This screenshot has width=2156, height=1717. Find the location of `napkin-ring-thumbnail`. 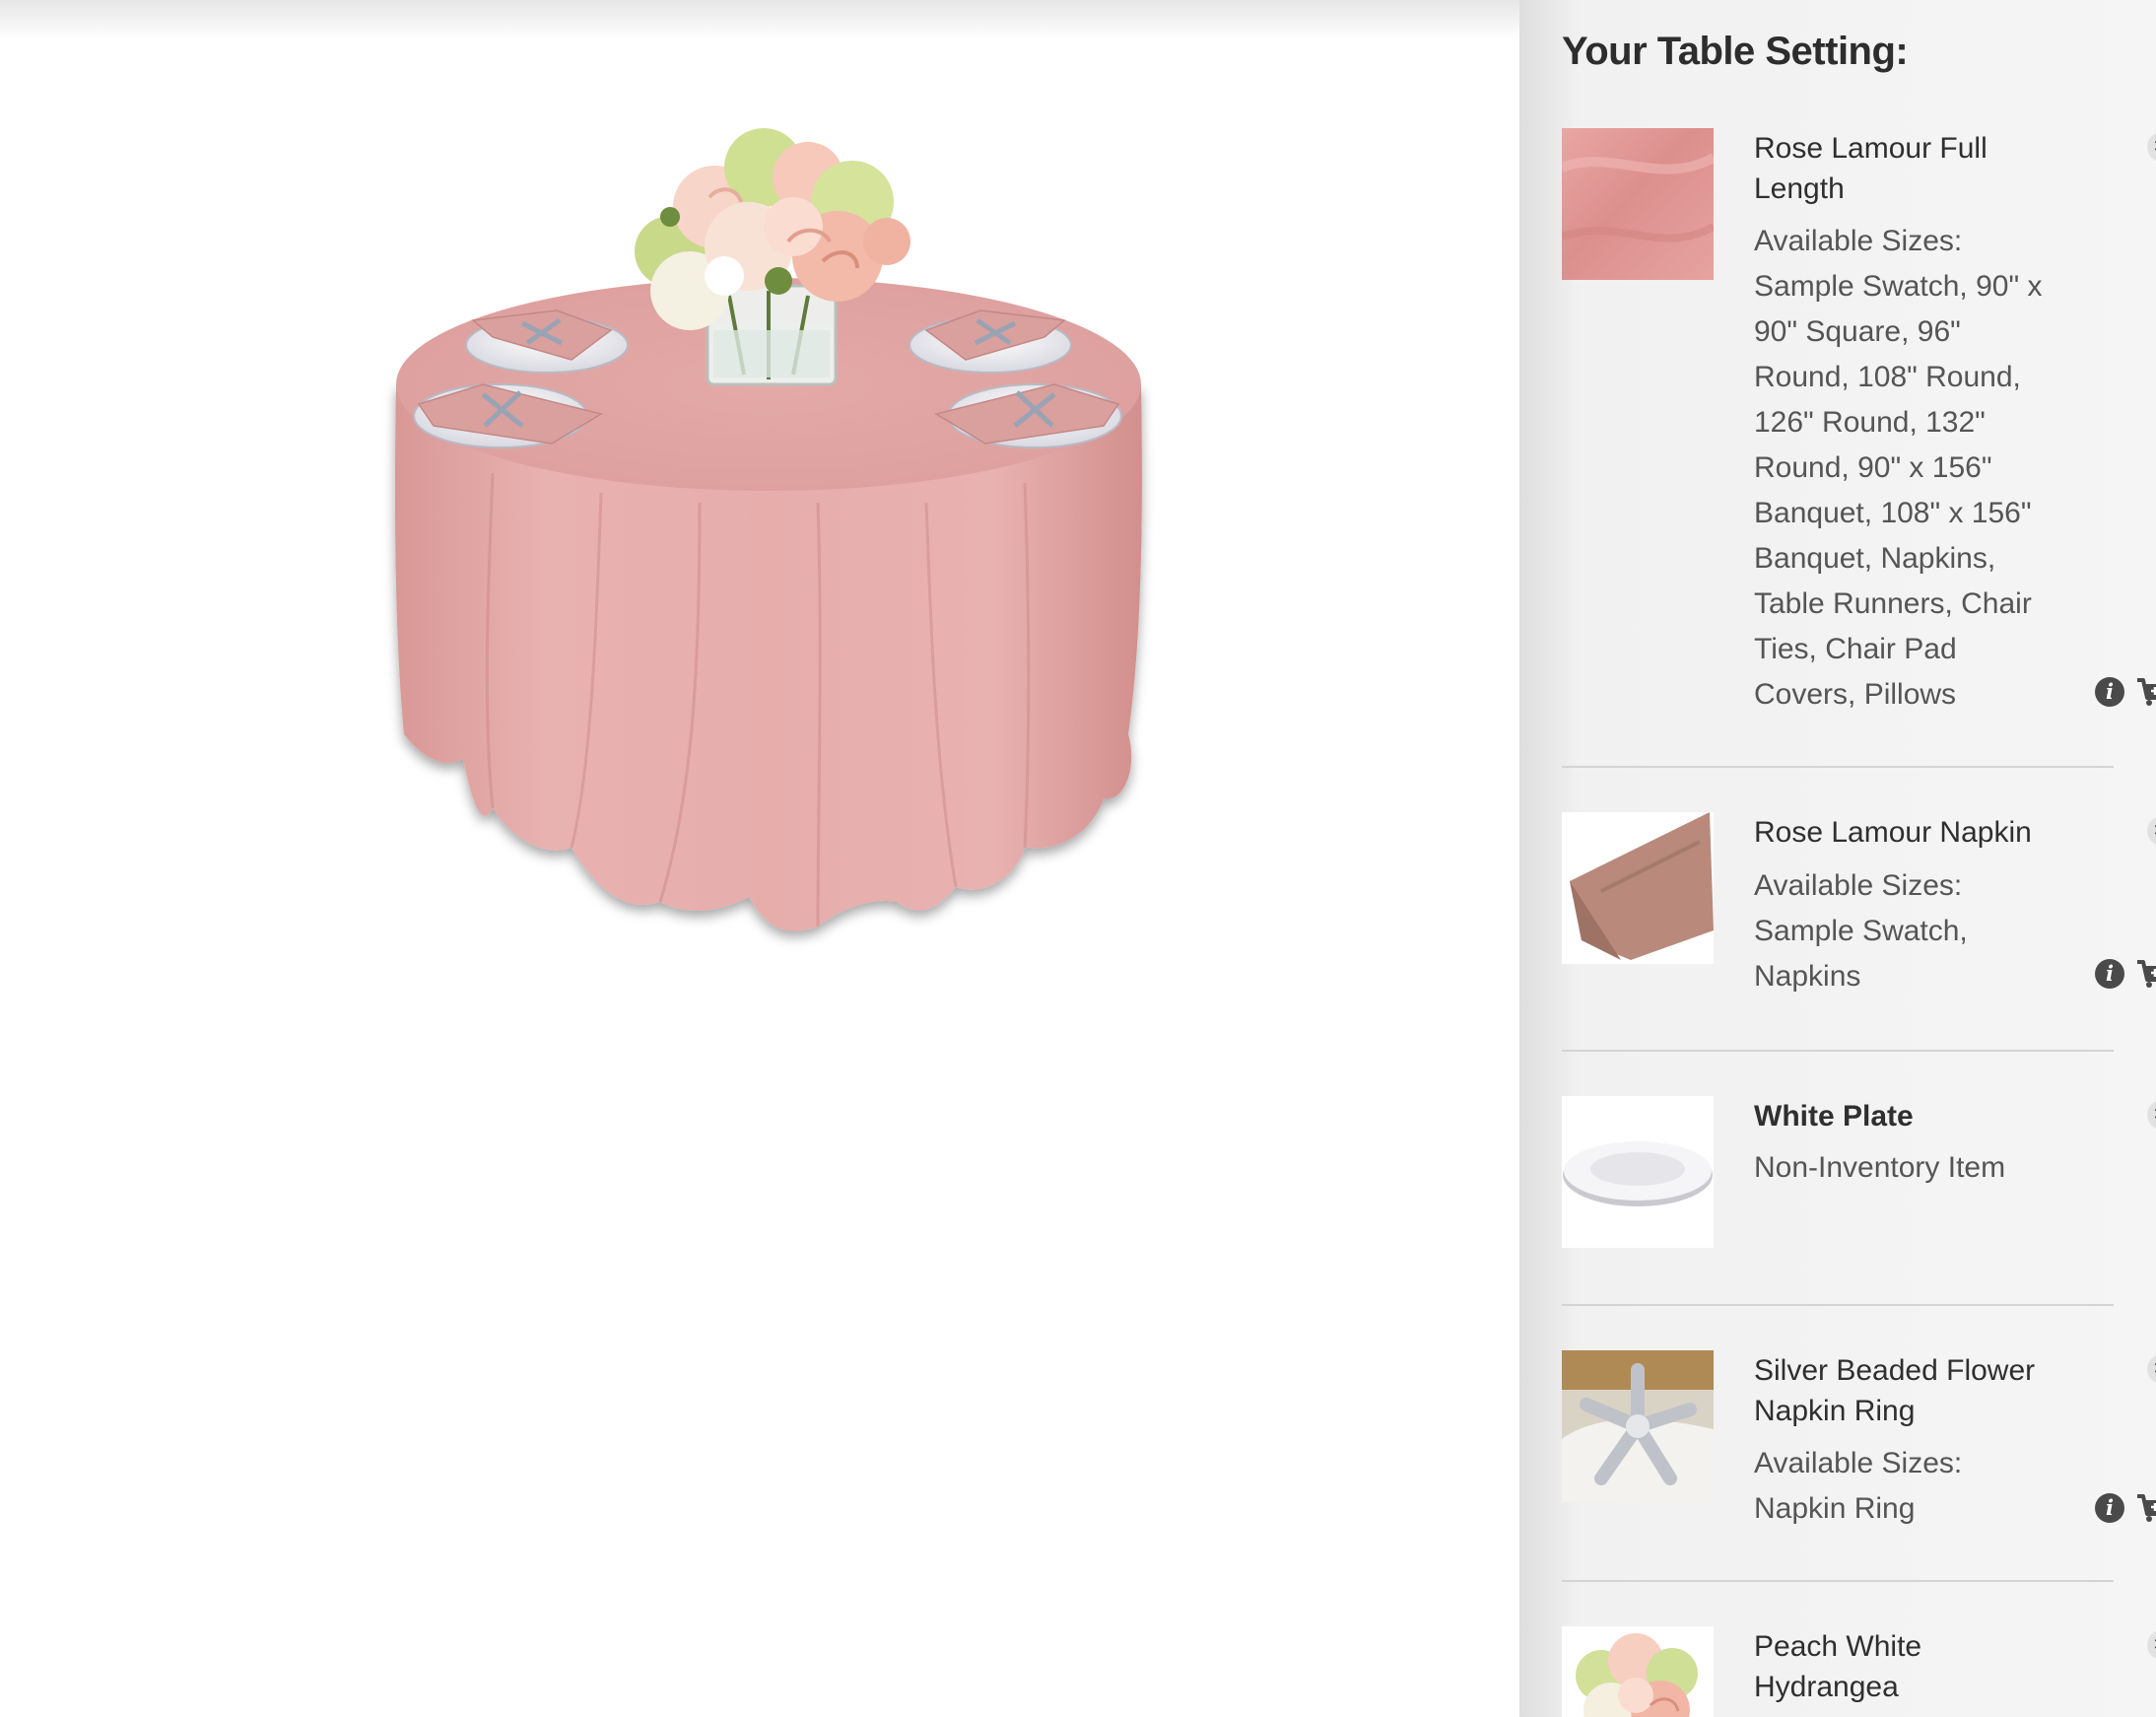

napkin-ring-thumbnail is located at coordinates (1638, 1426).